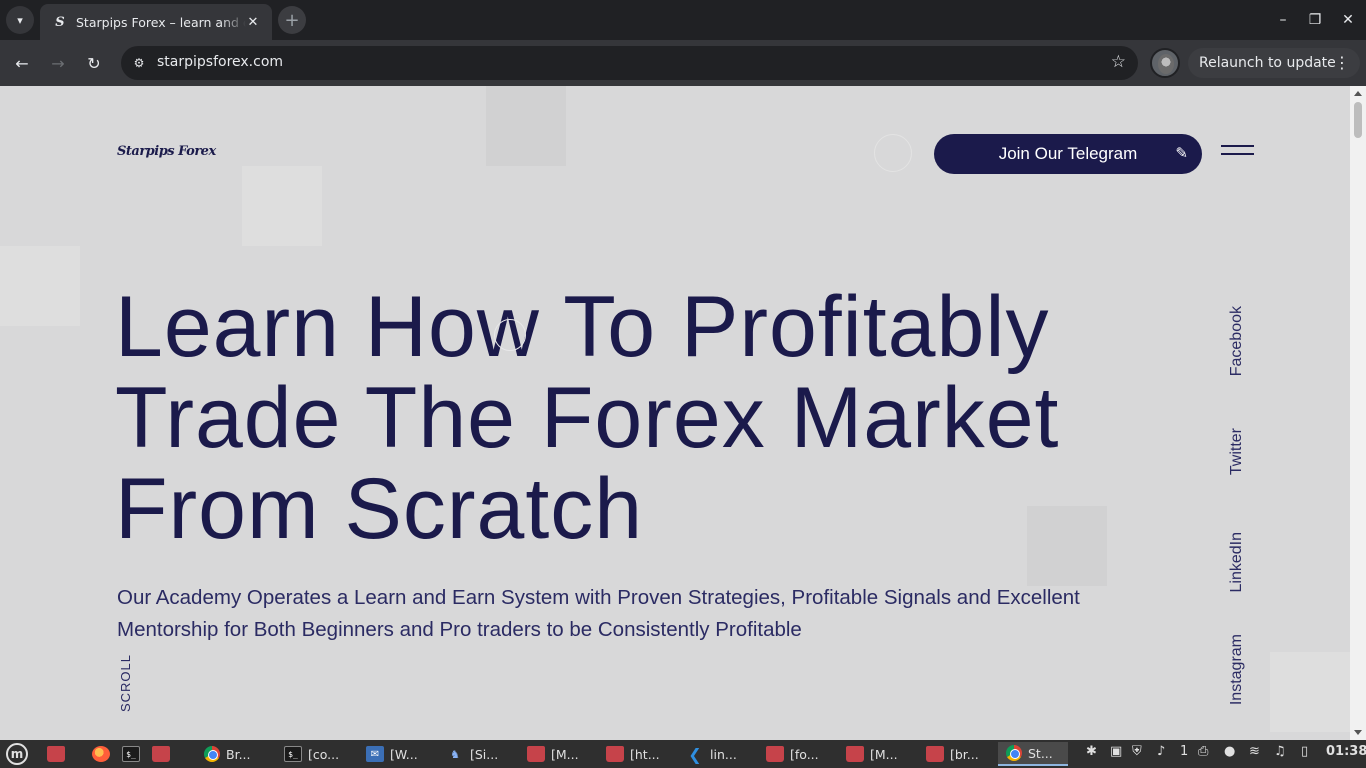  I want to click on scroll-down-icon, so click(1358, 732).